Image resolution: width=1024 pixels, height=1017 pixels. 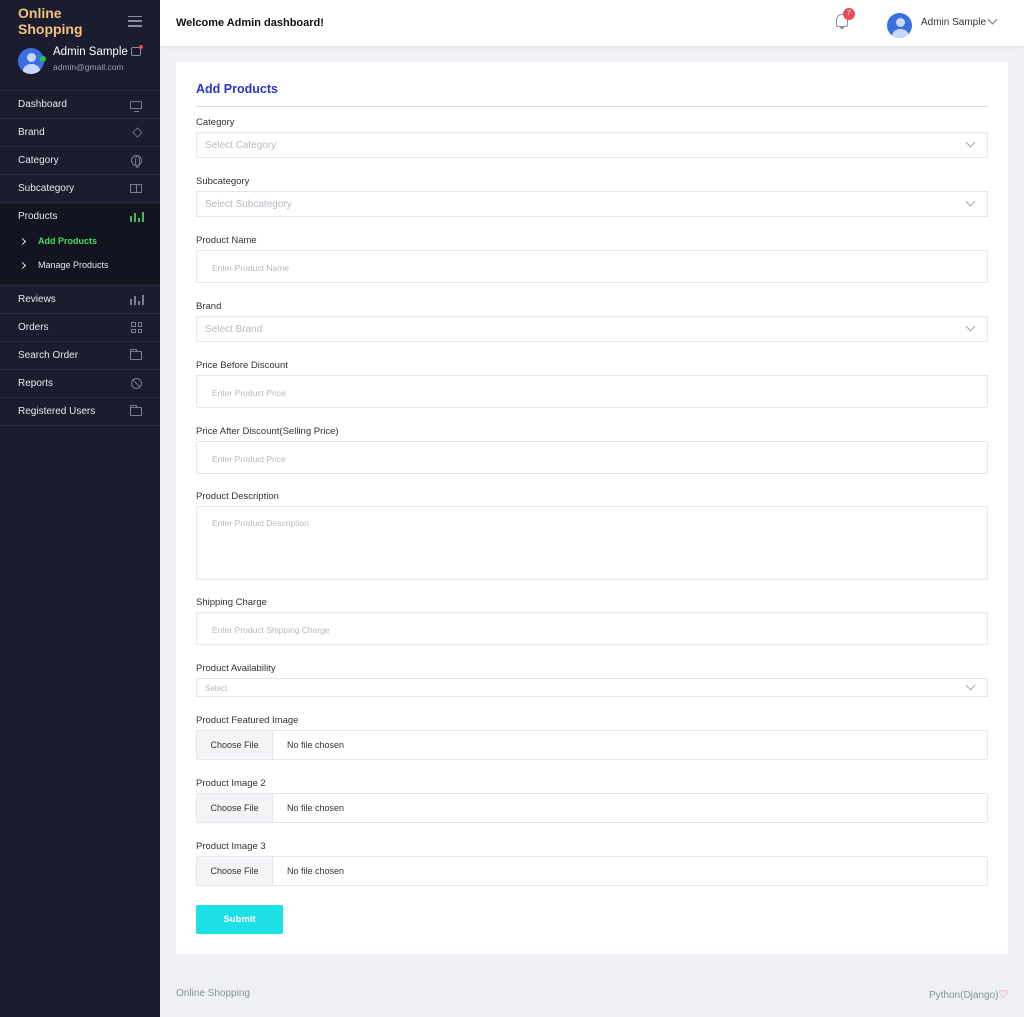 What do you see at coordinates (216, 688) in the screenshot?
I see `availability-select-value: Select` at bounding box center [216, 688].